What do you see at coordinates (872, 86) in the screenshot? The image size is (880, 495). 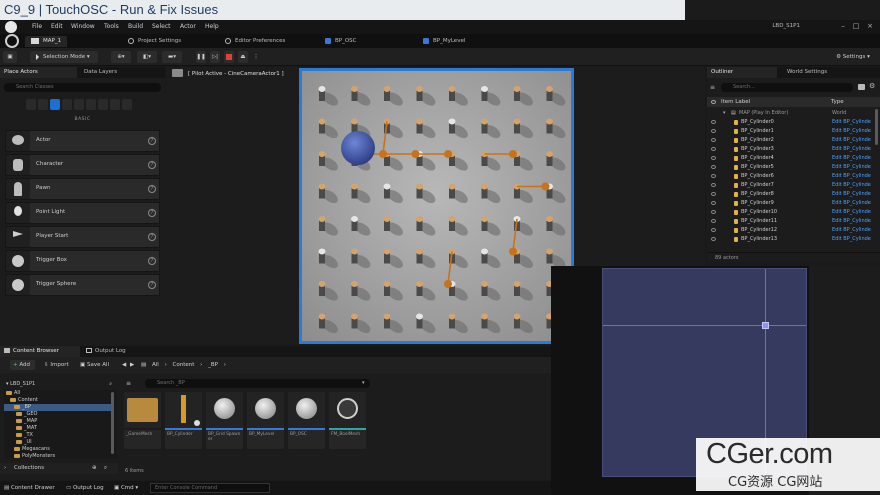 I see `outliner-settings-icon: ⚙` at bounding box center [872, 86].